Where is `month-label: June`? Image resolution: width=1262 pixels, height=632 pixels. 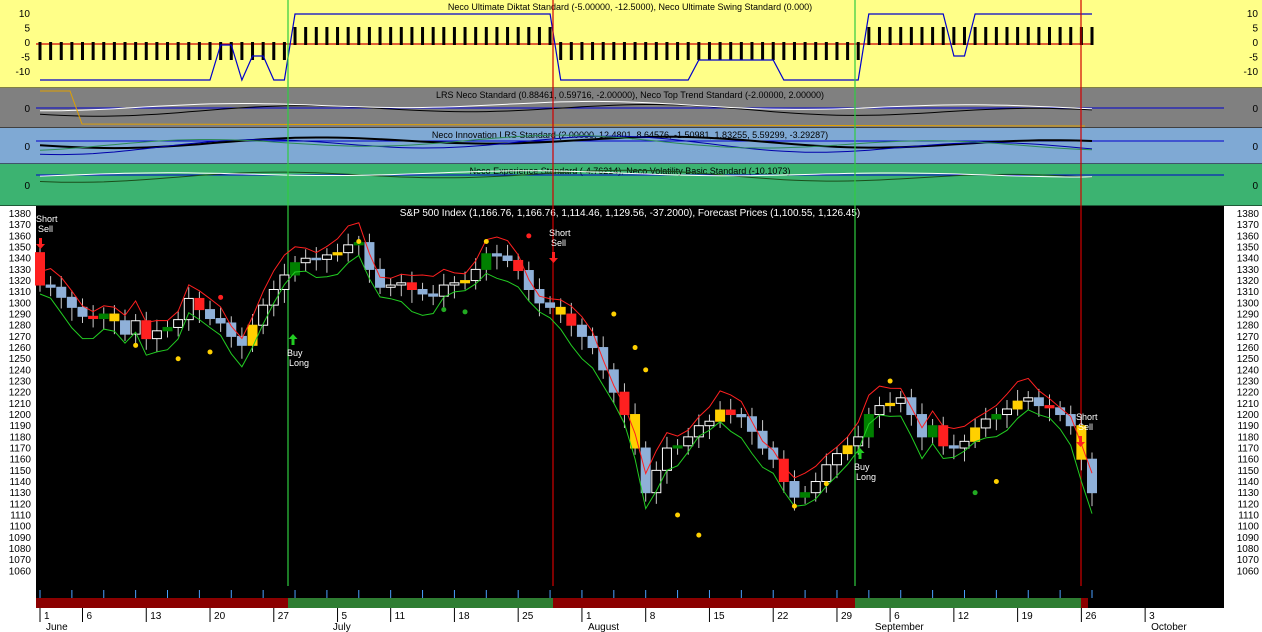
month-label: June is located at coordinates (57, 627).